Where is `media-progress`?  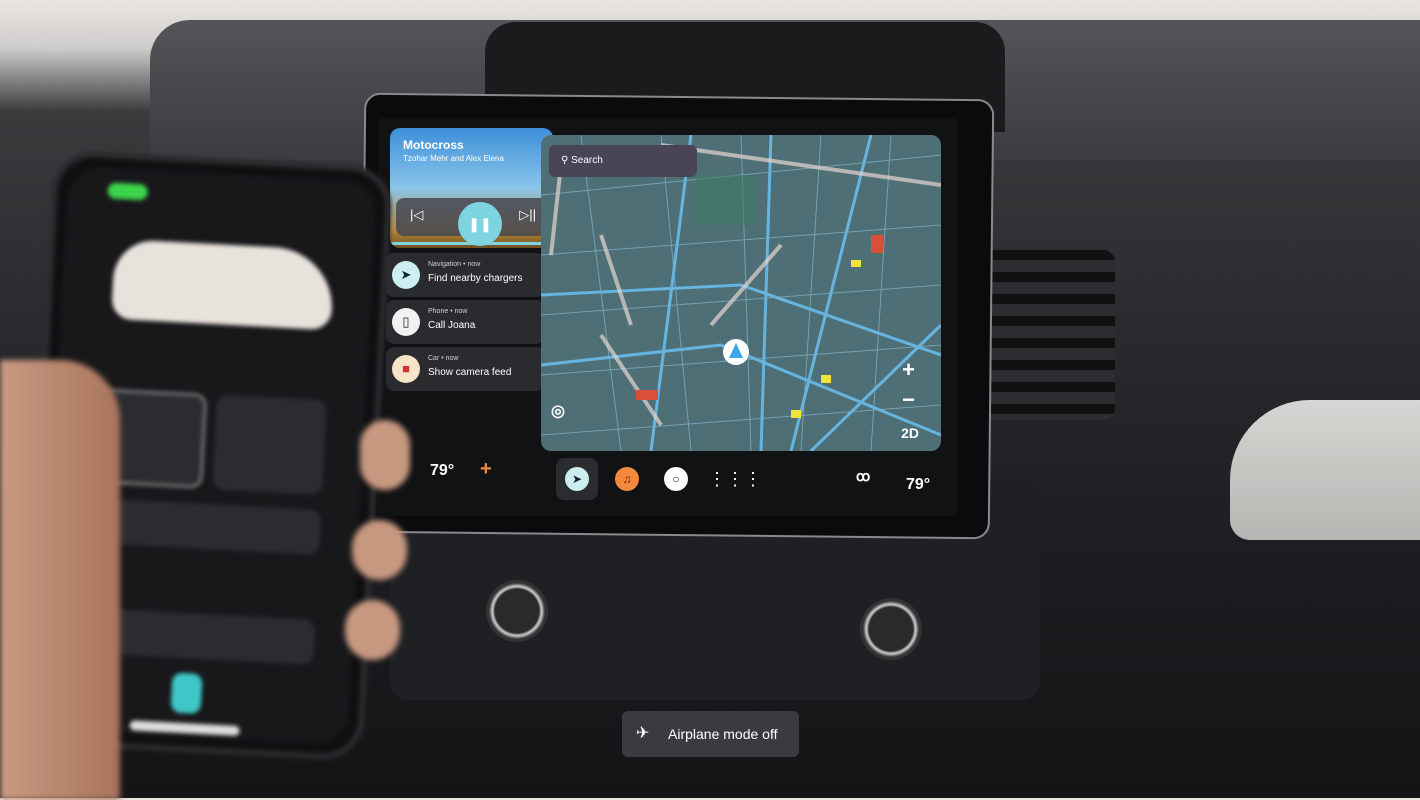 media-progress is located at coordinates (471, 243).